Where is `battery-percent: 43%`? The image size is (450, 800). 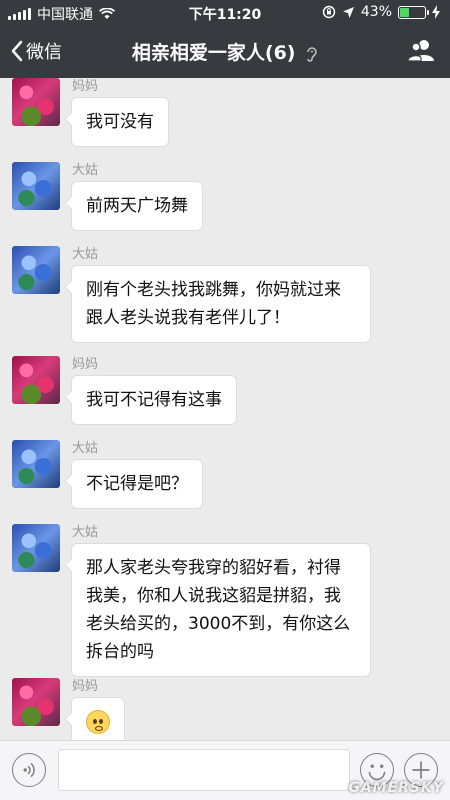 battery-percent: 43% is located at coordinates (376, 12).